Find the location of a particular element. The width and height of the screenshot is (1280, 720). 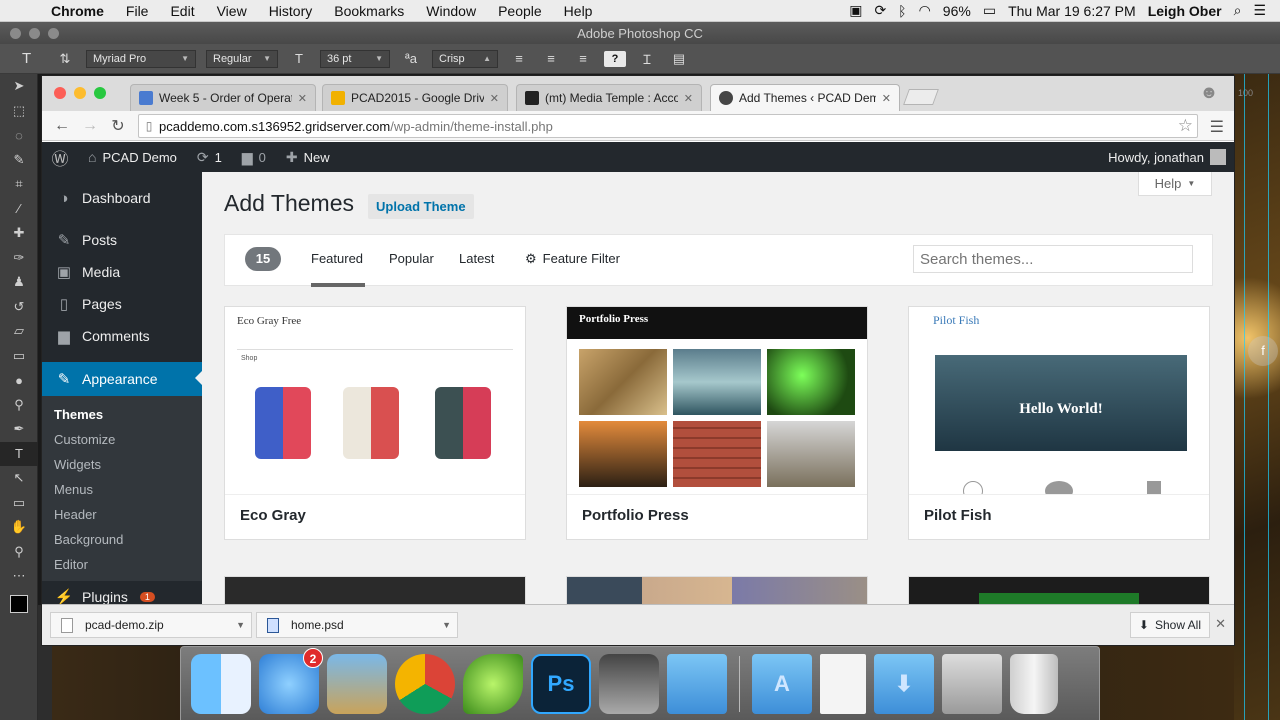

ps-zoom-button is located at coordinates (53, 33).